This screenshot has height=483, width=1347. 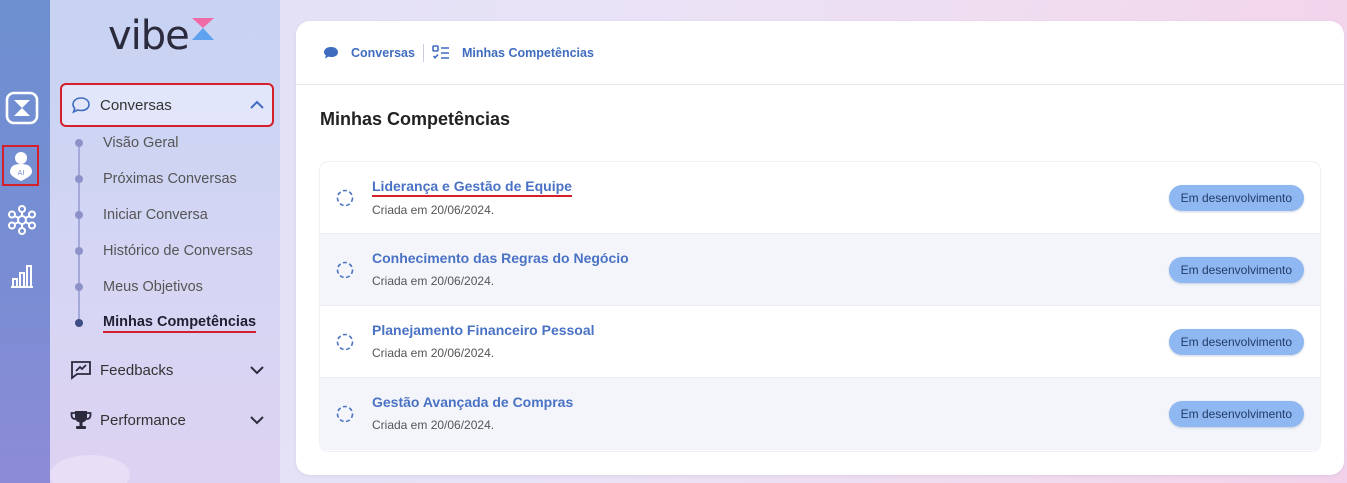 I want to click on sidebar-section-feedbacks: Feedbacks, so click(x=167, y=370).